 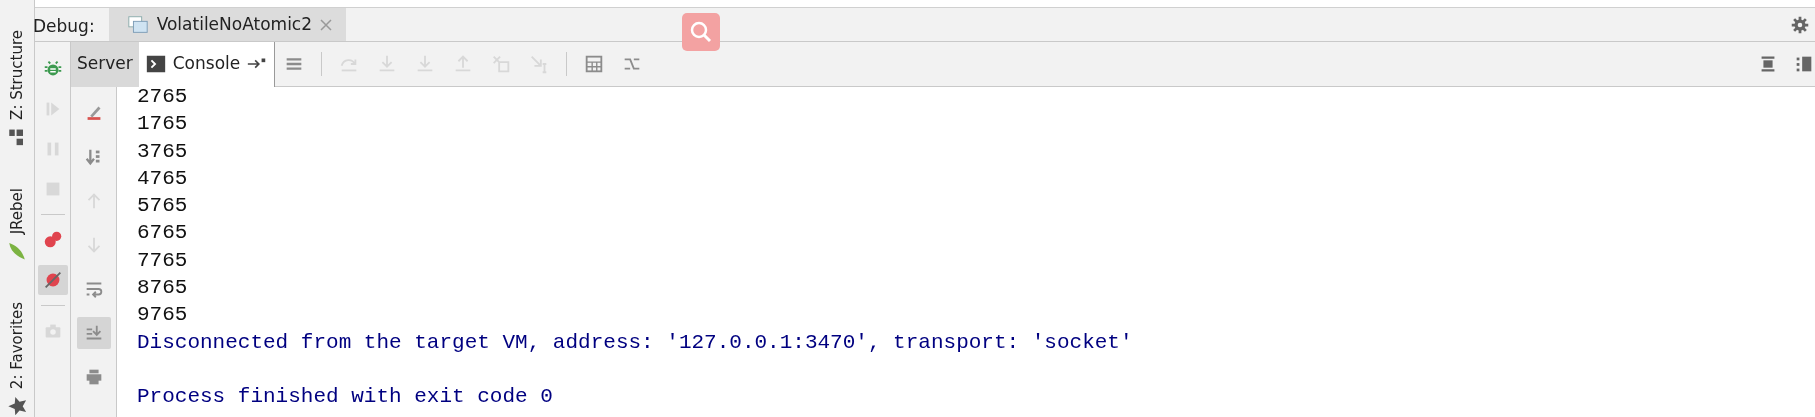 I want to click on scroll-to-end-icon, so click(x=93, y=333).